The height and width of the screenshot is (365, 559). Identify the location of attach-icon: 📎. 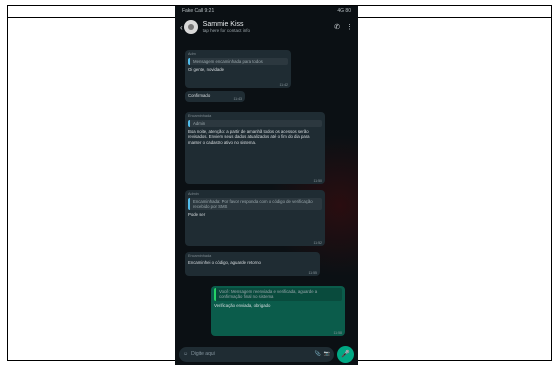
(318, 354).